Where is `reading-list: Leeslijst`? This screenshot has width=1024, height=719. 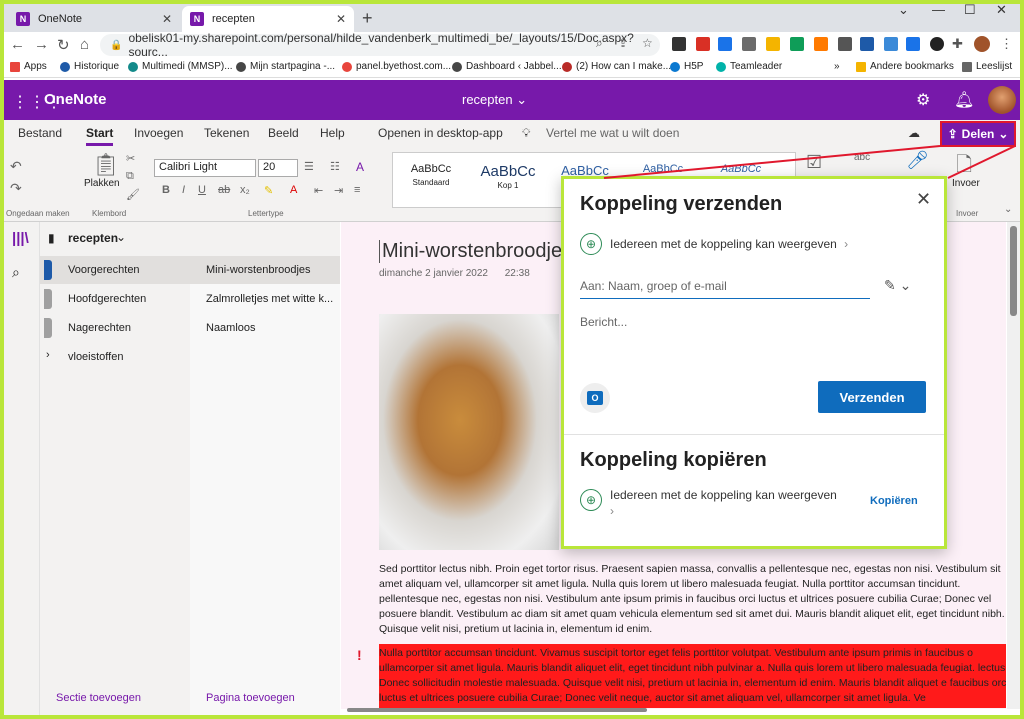
reading-list: Leeslijst is located at coordinates (987, 66).